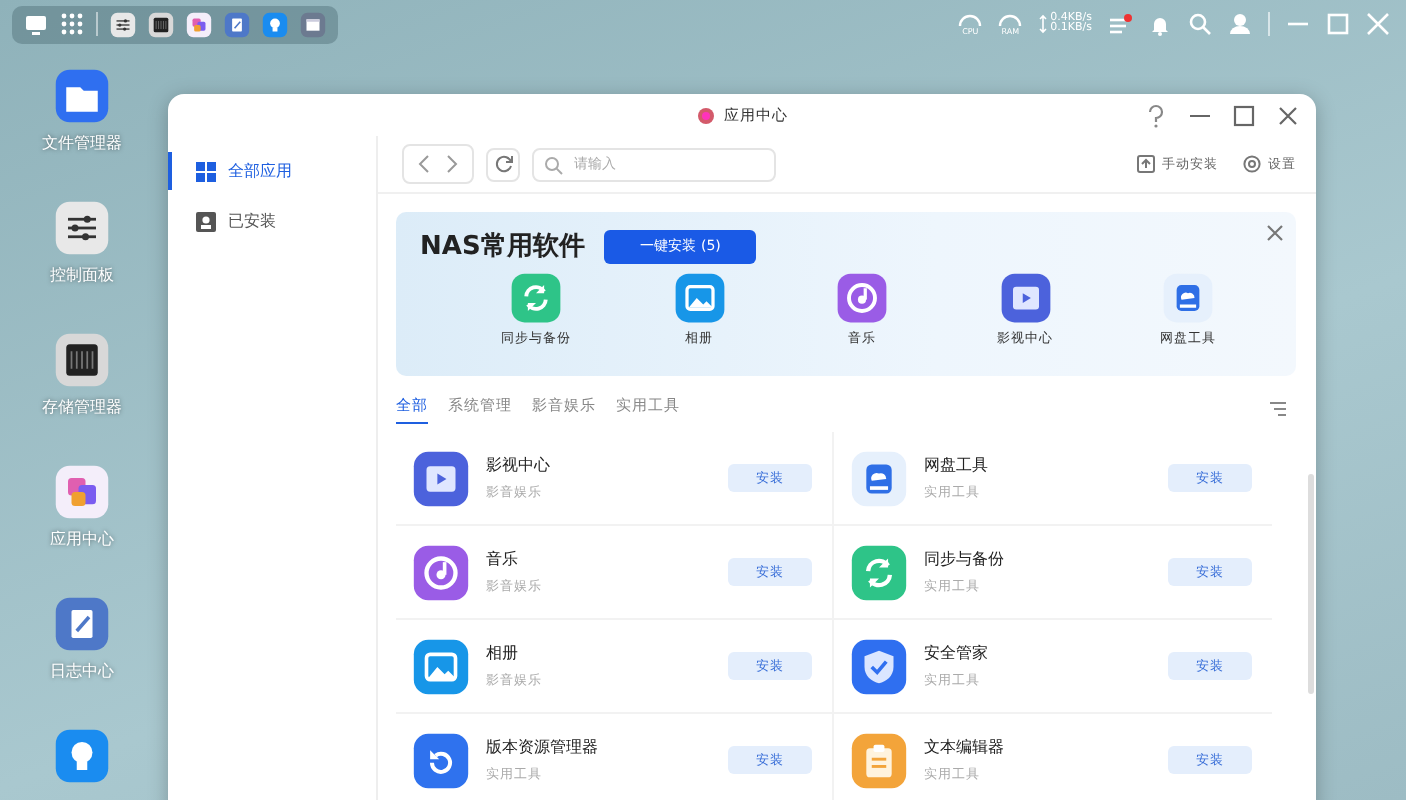 The width and height of the screenshot is (1406, 800). What do you see at coordinates (272, 221) in the screenshot?
I see `sidebar-item: 已安装` at bounding box center [272, 221].